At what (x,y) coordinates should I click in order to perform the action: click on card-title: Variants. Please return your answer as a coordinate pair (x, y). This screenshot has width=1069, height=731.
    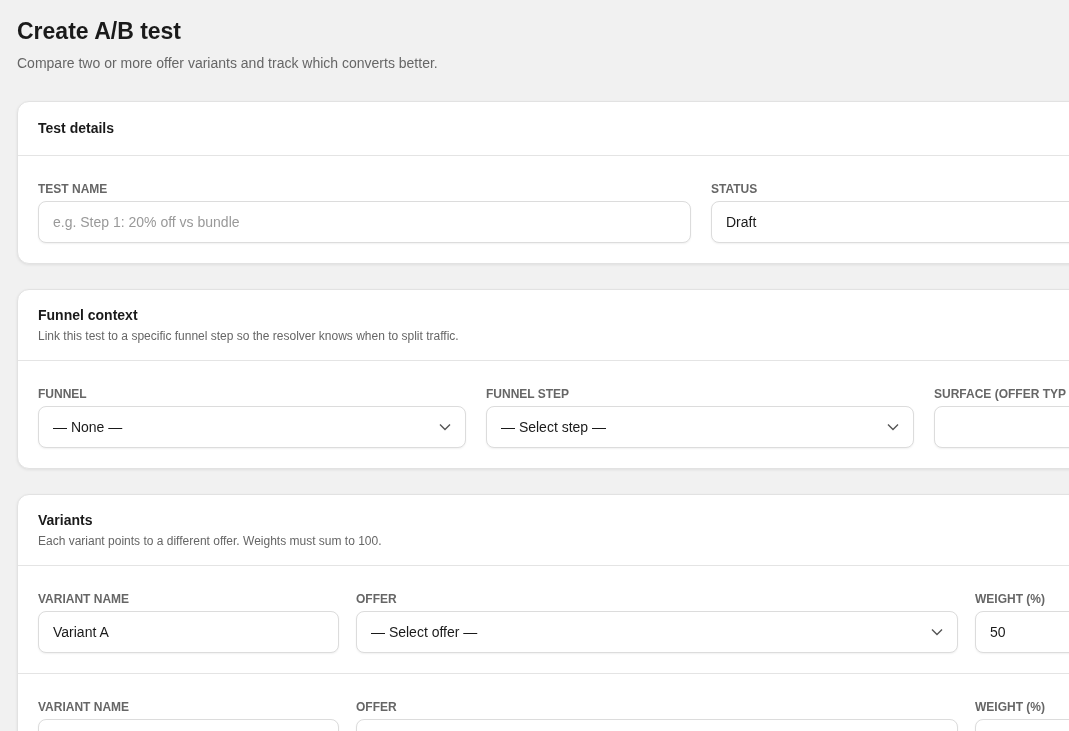
    Looking at the image, I should click on (66, 520).